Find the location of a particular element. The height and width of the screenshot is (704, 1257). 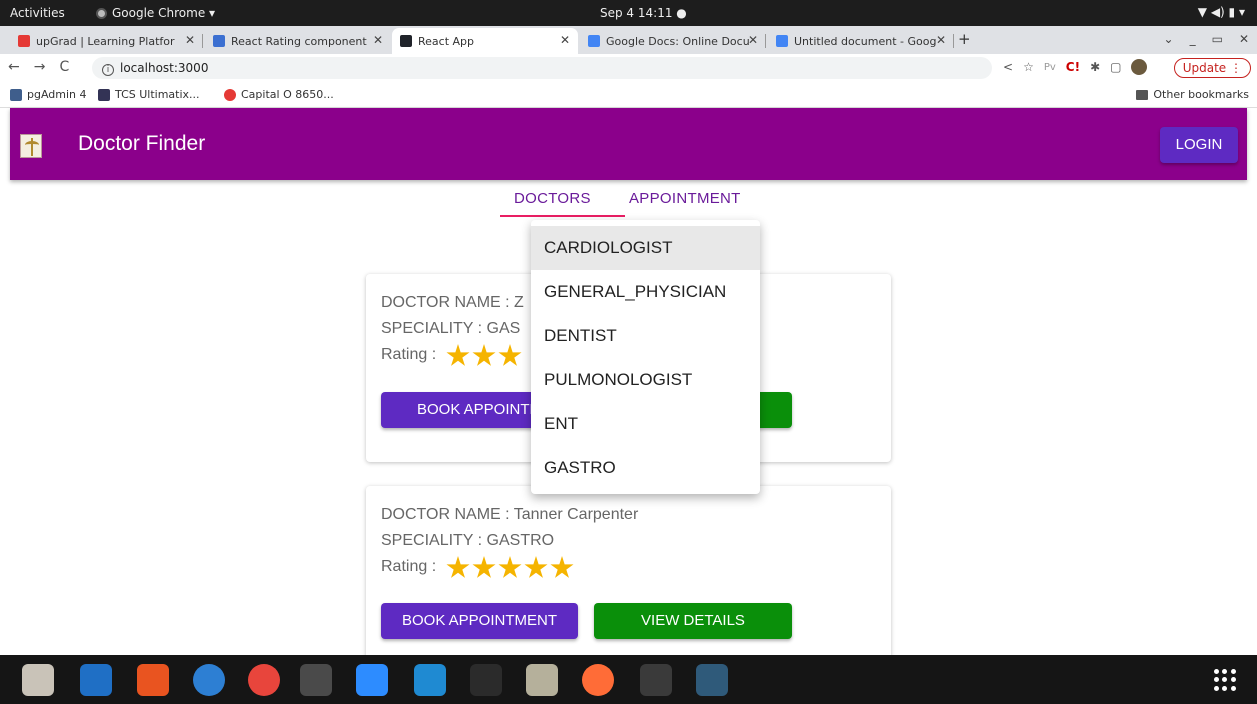

ci-extension-icon: C! is located at coordinates (1073, 67).